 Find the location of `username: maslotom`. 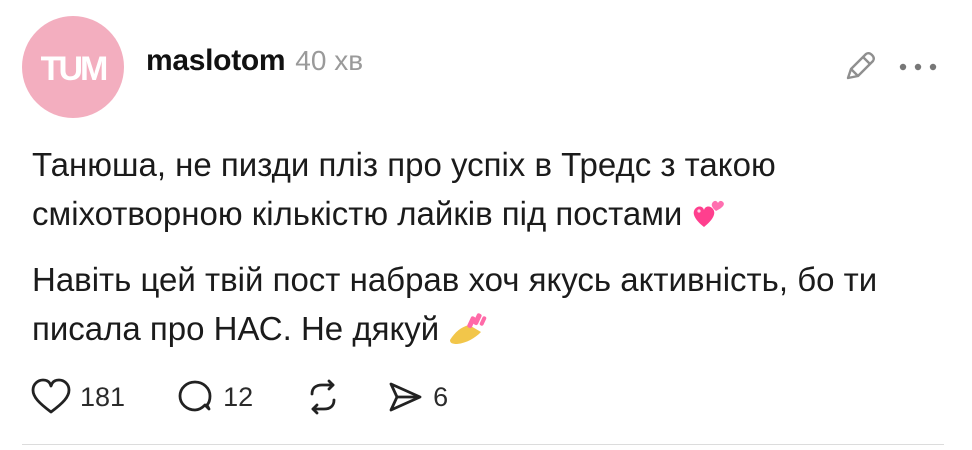

username: maslotom is located at coordinates (216, 61).